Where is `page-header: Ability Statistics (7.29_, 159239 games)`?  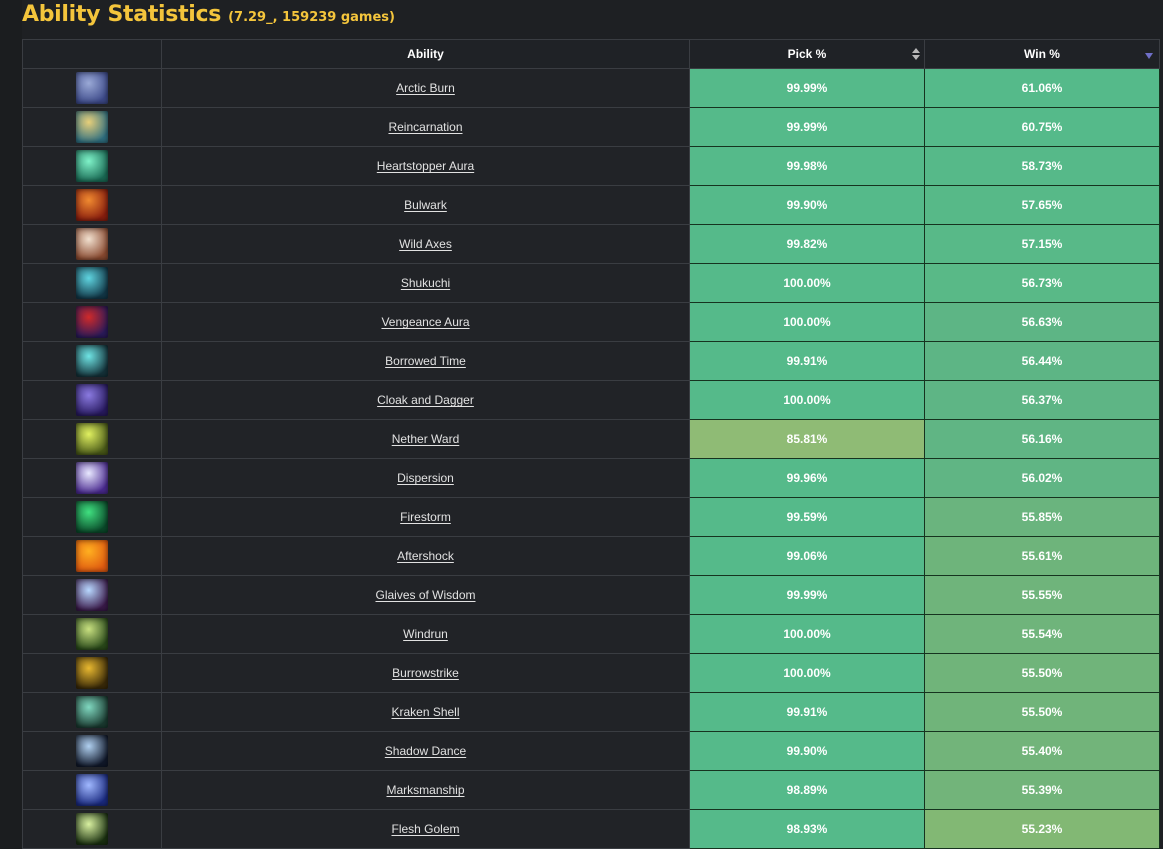 page-header: Ability Statistics (7.29_, 159239 games) is located at coordinates (208, 19).